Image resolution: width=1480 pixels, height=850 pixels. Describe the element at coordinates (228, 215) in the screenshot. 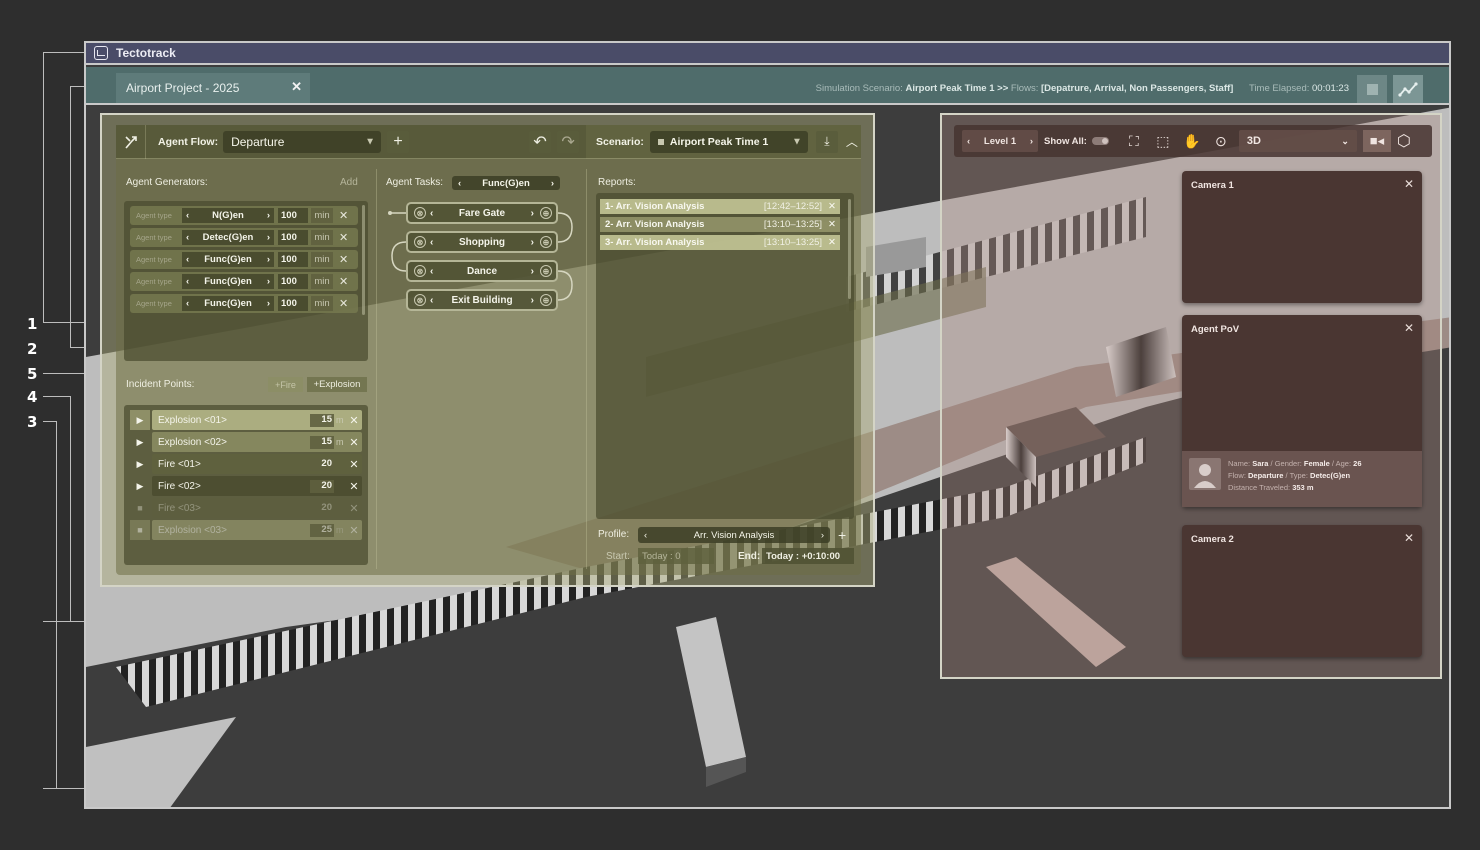

I see `generator-select: ‹ N(G)en ›` at that location.